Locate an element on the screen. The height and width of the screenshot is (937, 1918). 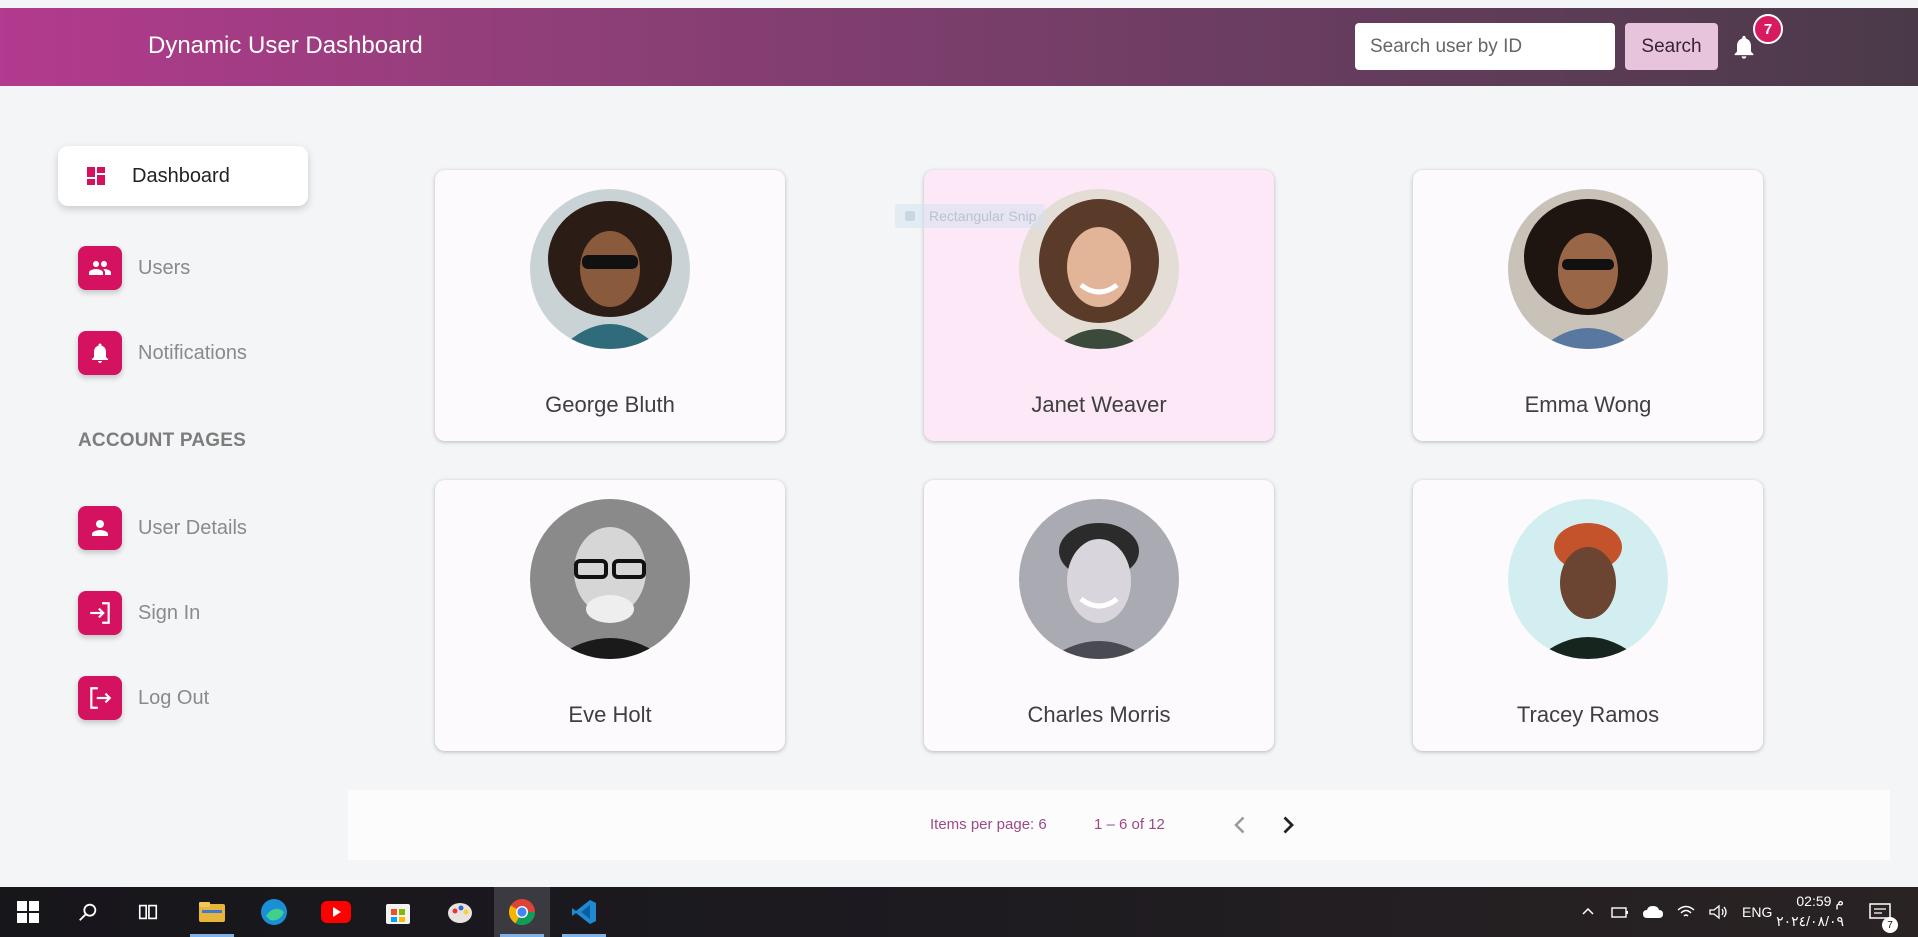
user-name: George Bluth is located at coordinates (610, 404).